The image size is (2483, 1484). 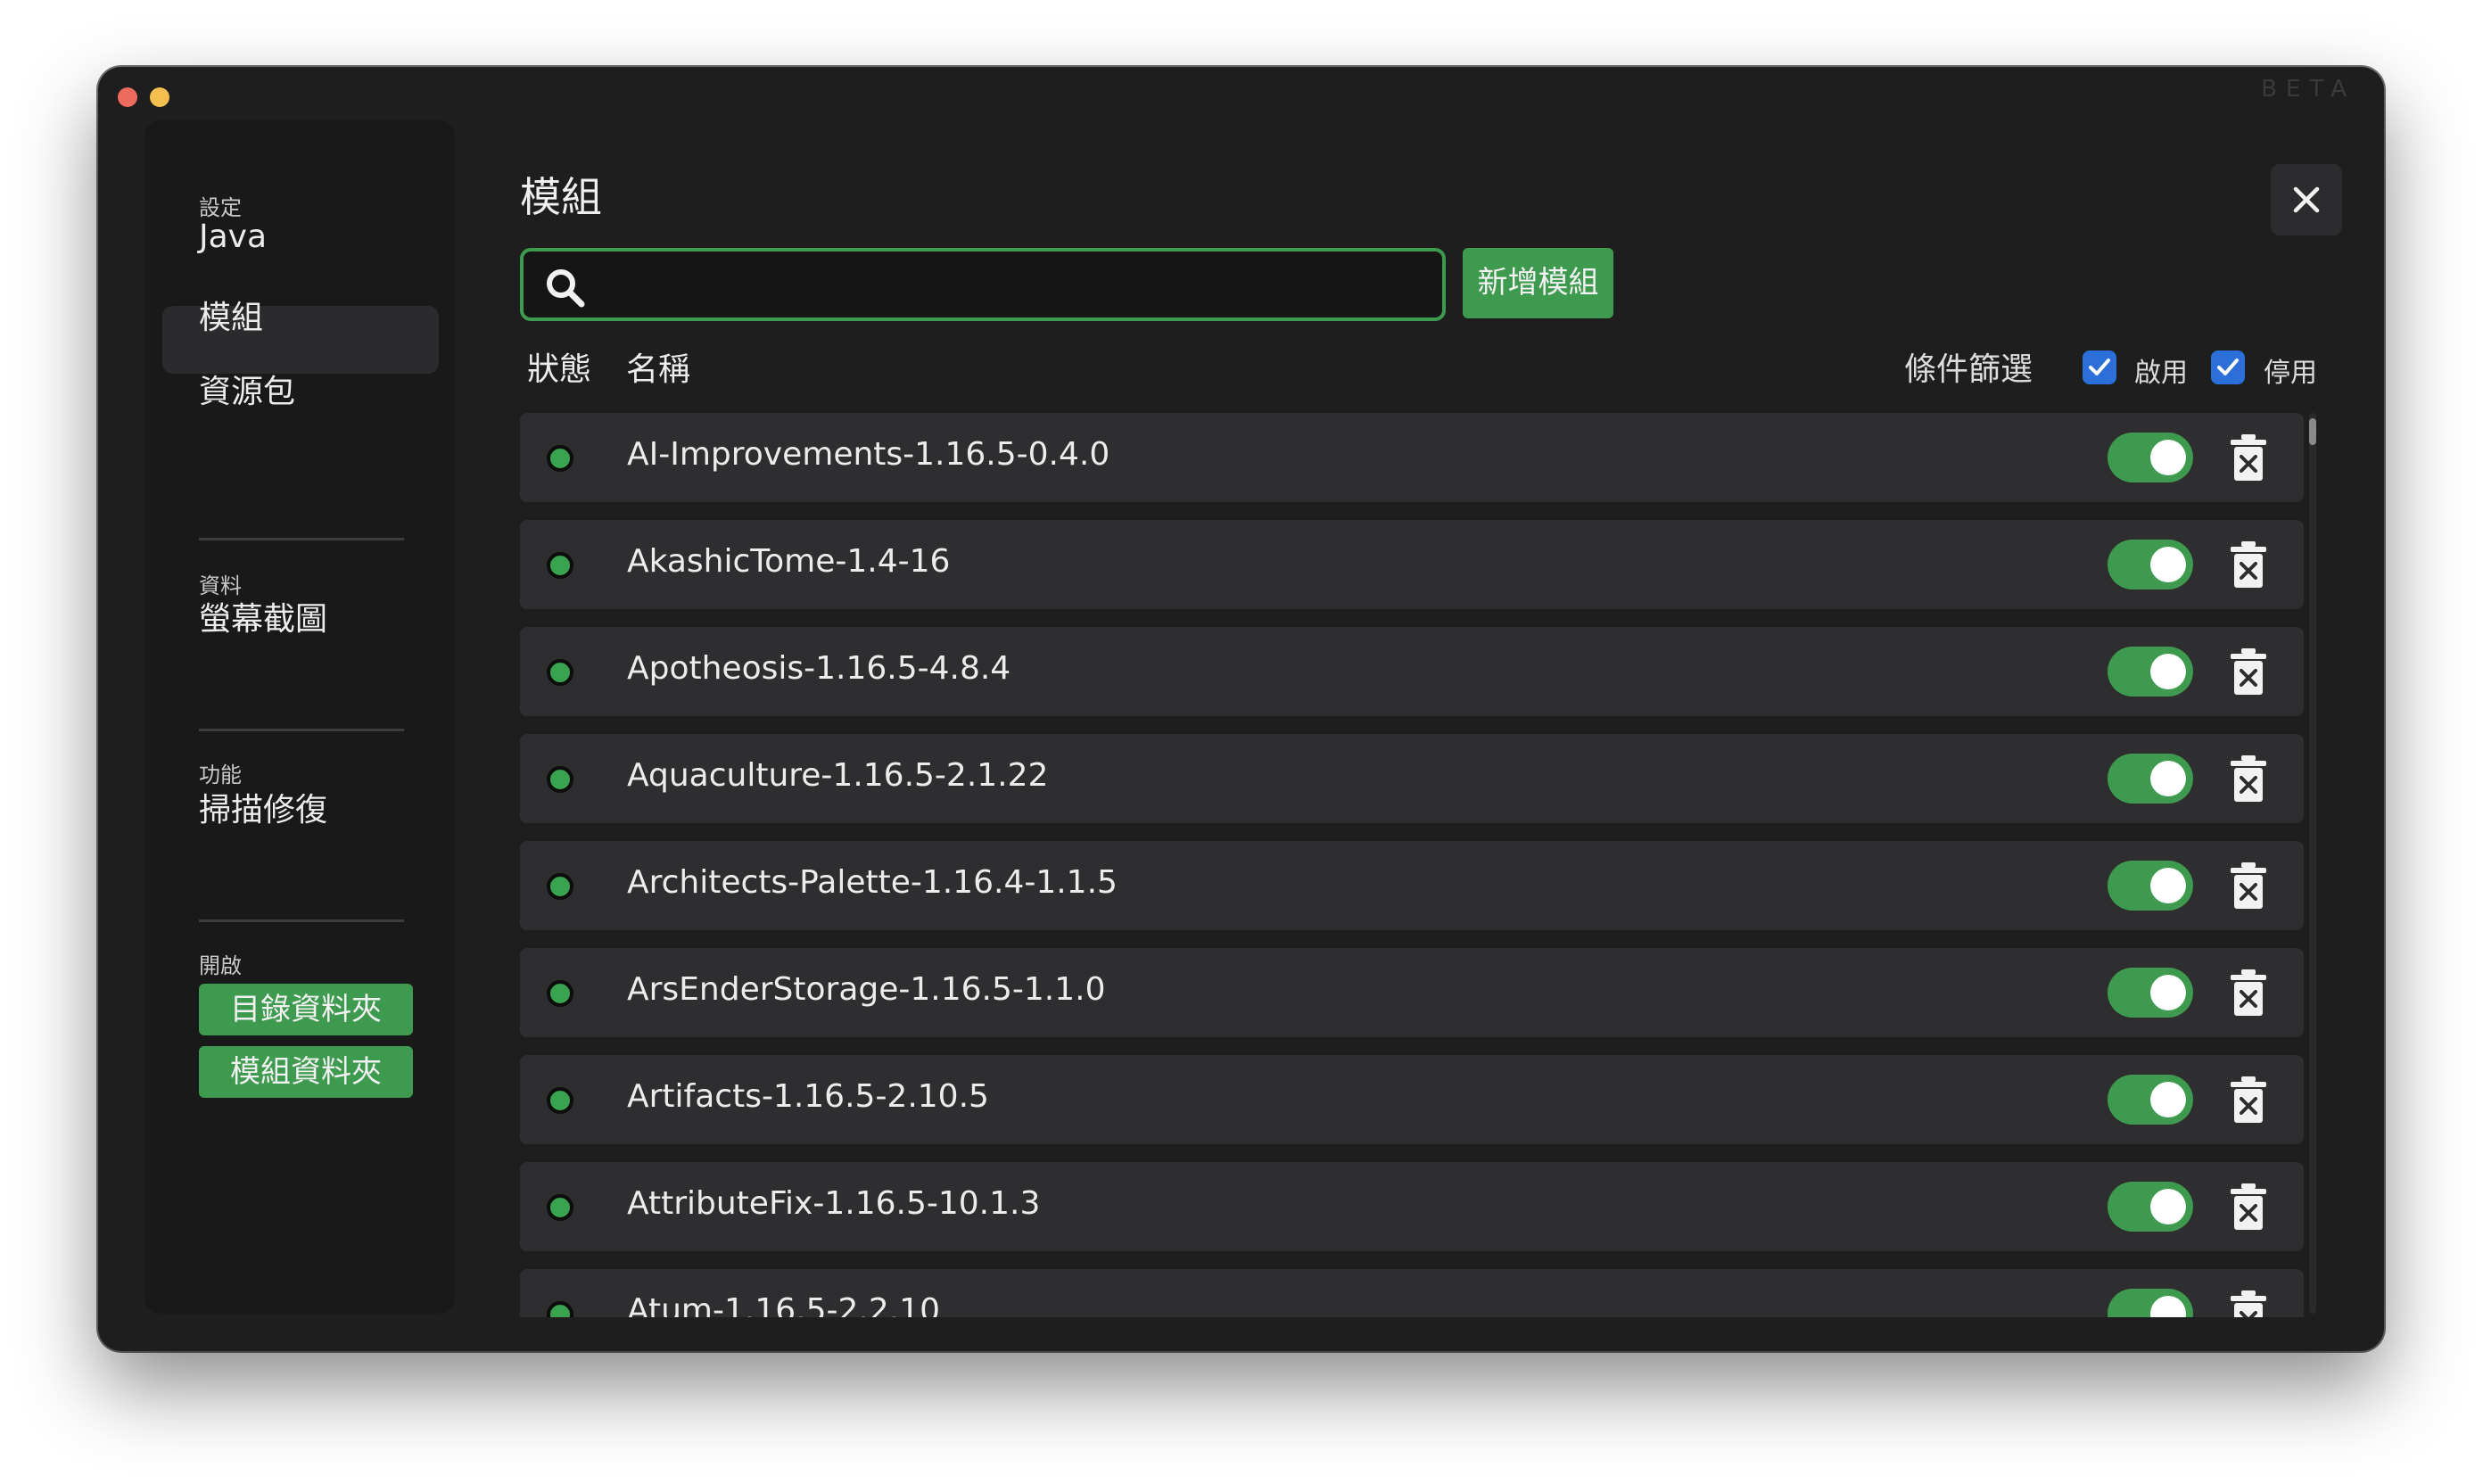 What do you see at coordinates (834, 1203) in the screenshot?
I see `mod-name: AttributeFix-1.16.5-10.1.3` at bounding box center [834, 1203].